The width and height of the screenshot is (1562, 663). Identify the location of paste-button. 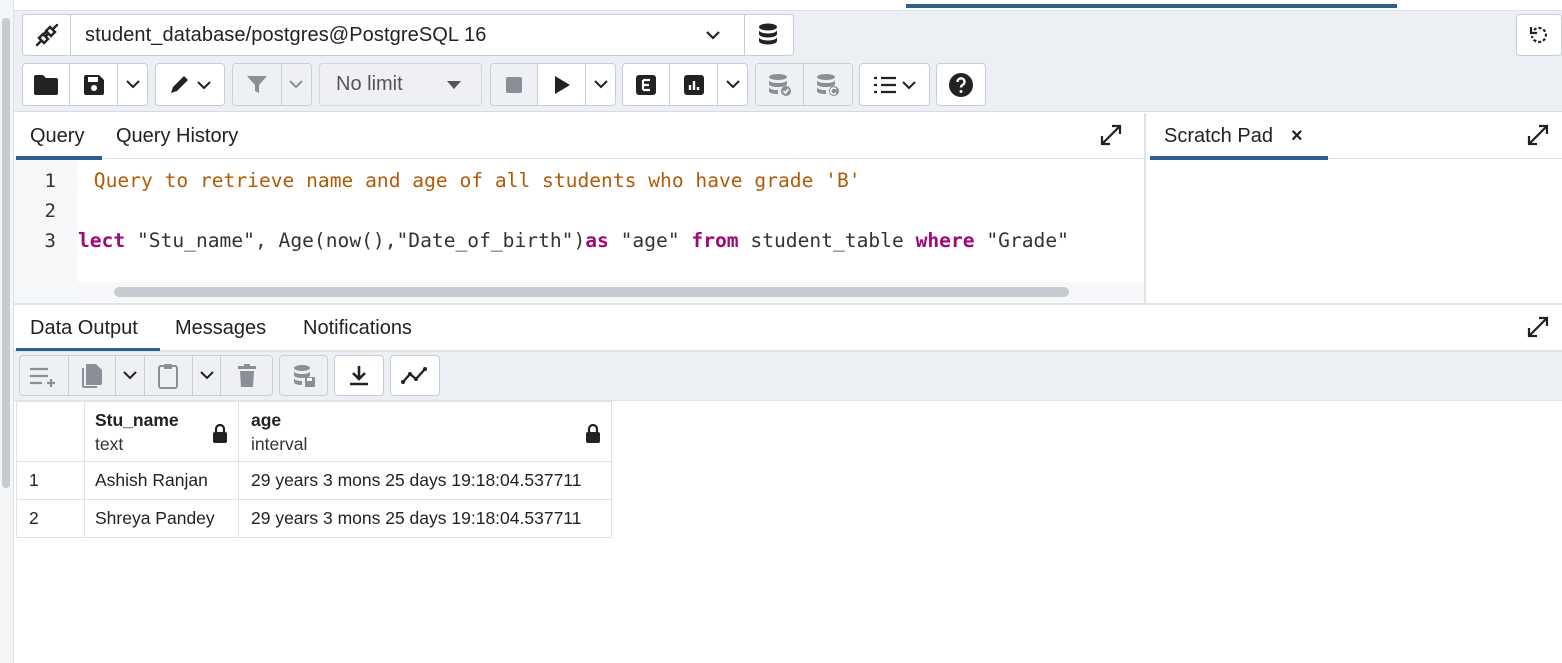
(169, 375).